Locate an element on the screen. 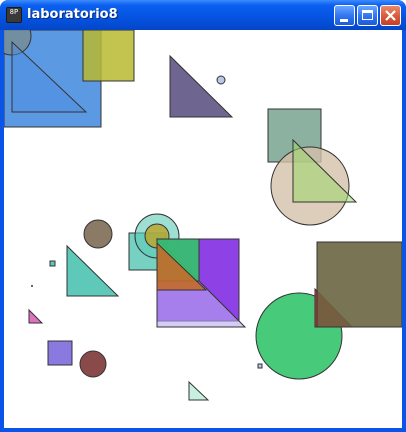 This screenshot has height=432, width=406. pink-triangle is located at coordinates (36, 316).